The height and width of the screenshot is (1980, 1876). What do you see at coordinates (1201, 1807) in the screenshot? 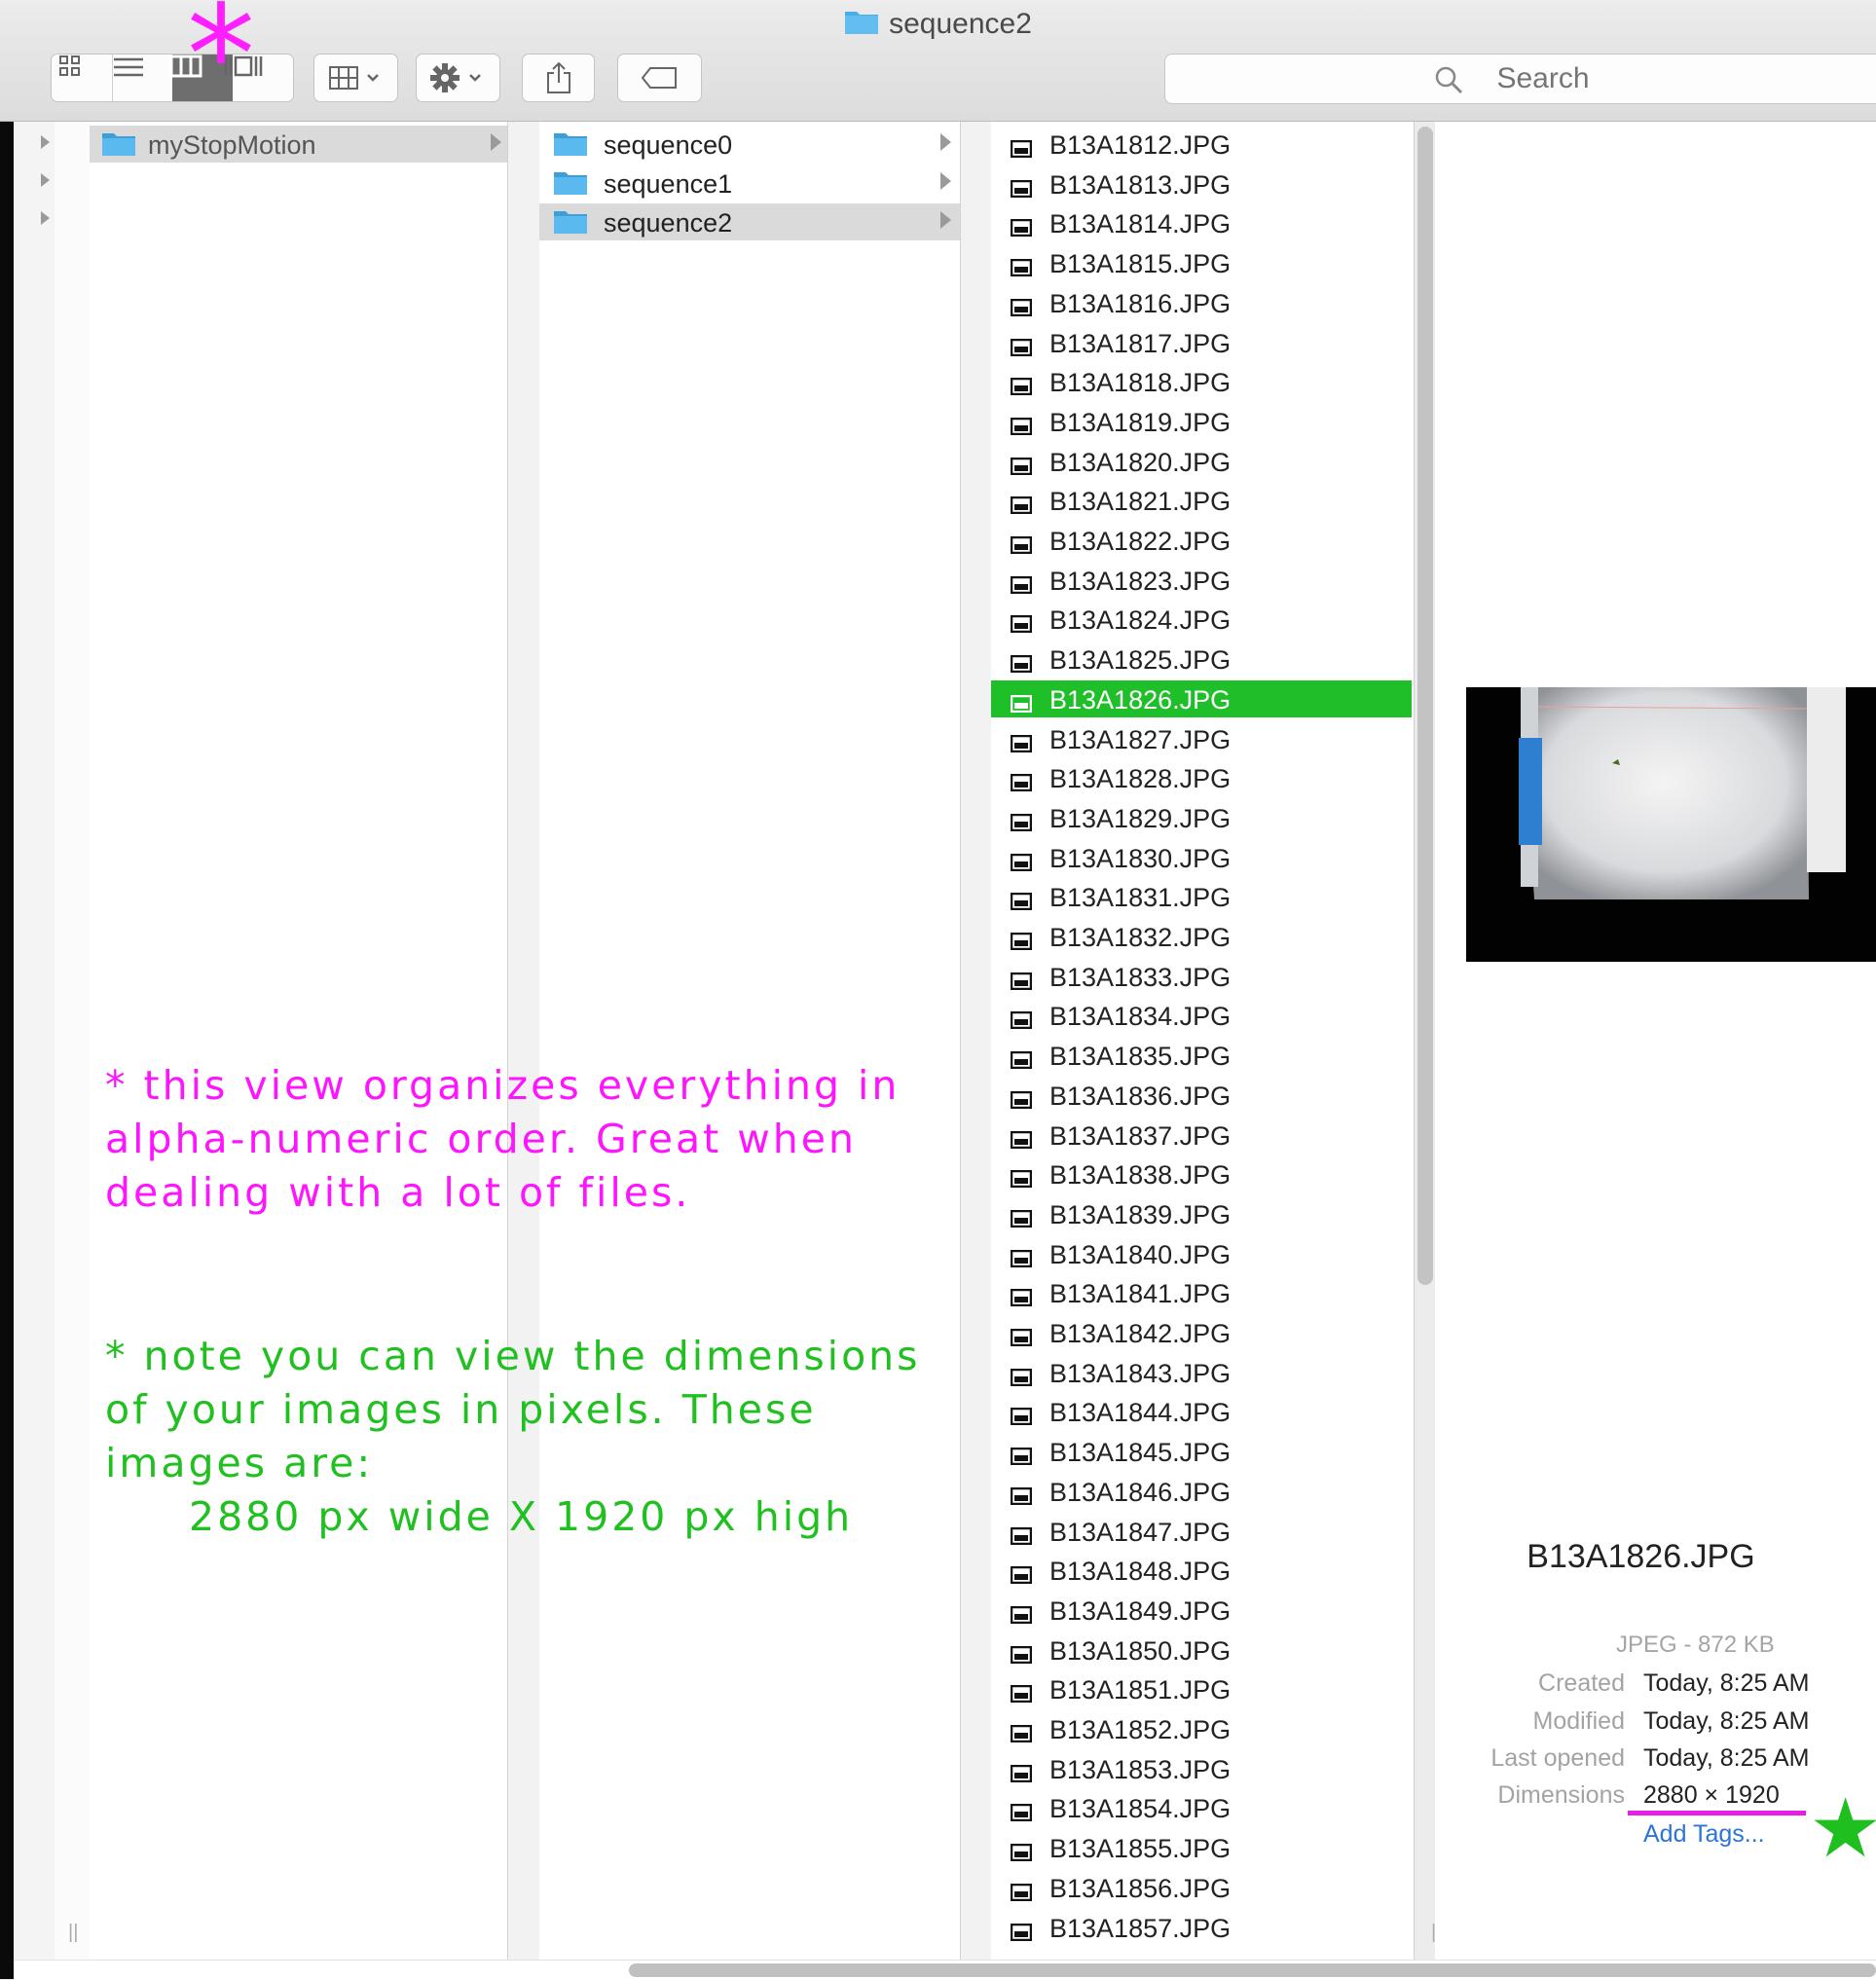
I see `file-row: B13A1854.JPG` at bounding box center [1201, 1807].